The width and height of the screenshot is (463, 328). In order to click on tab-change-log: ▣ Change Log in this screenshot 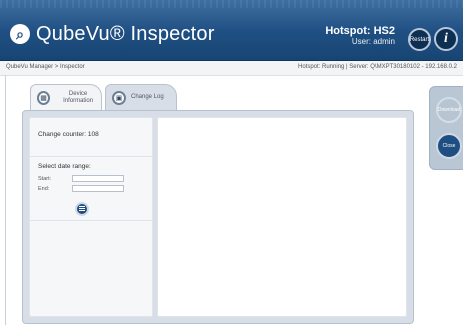, I will do `click(141, 97)`.